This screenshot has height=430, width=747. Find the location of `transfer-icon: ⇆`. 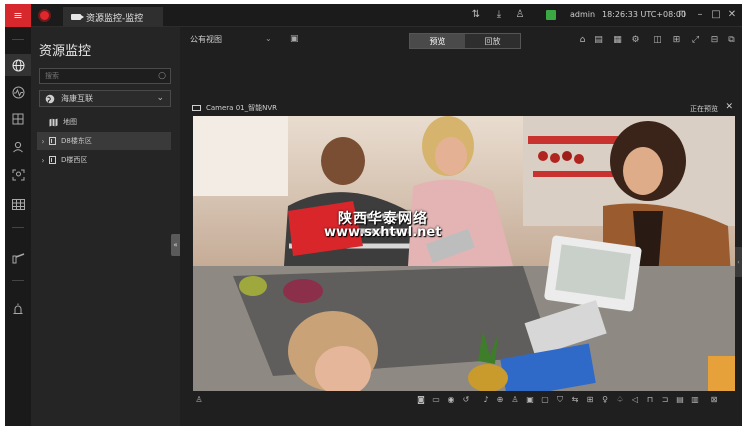

transfer-icon: ⇆ is located at coordinates (575, 400).